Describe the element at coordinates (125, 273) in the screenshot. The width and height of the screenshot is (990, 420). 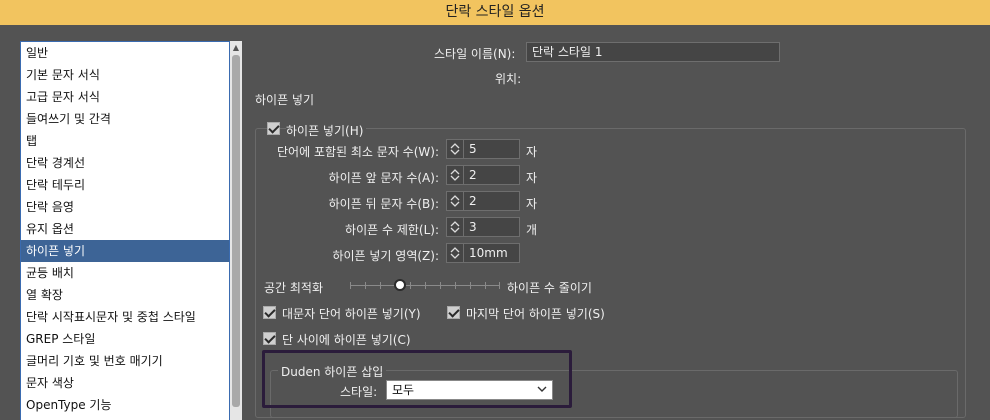
I see `sidebar-item-justification: 균등 배치` at that location.